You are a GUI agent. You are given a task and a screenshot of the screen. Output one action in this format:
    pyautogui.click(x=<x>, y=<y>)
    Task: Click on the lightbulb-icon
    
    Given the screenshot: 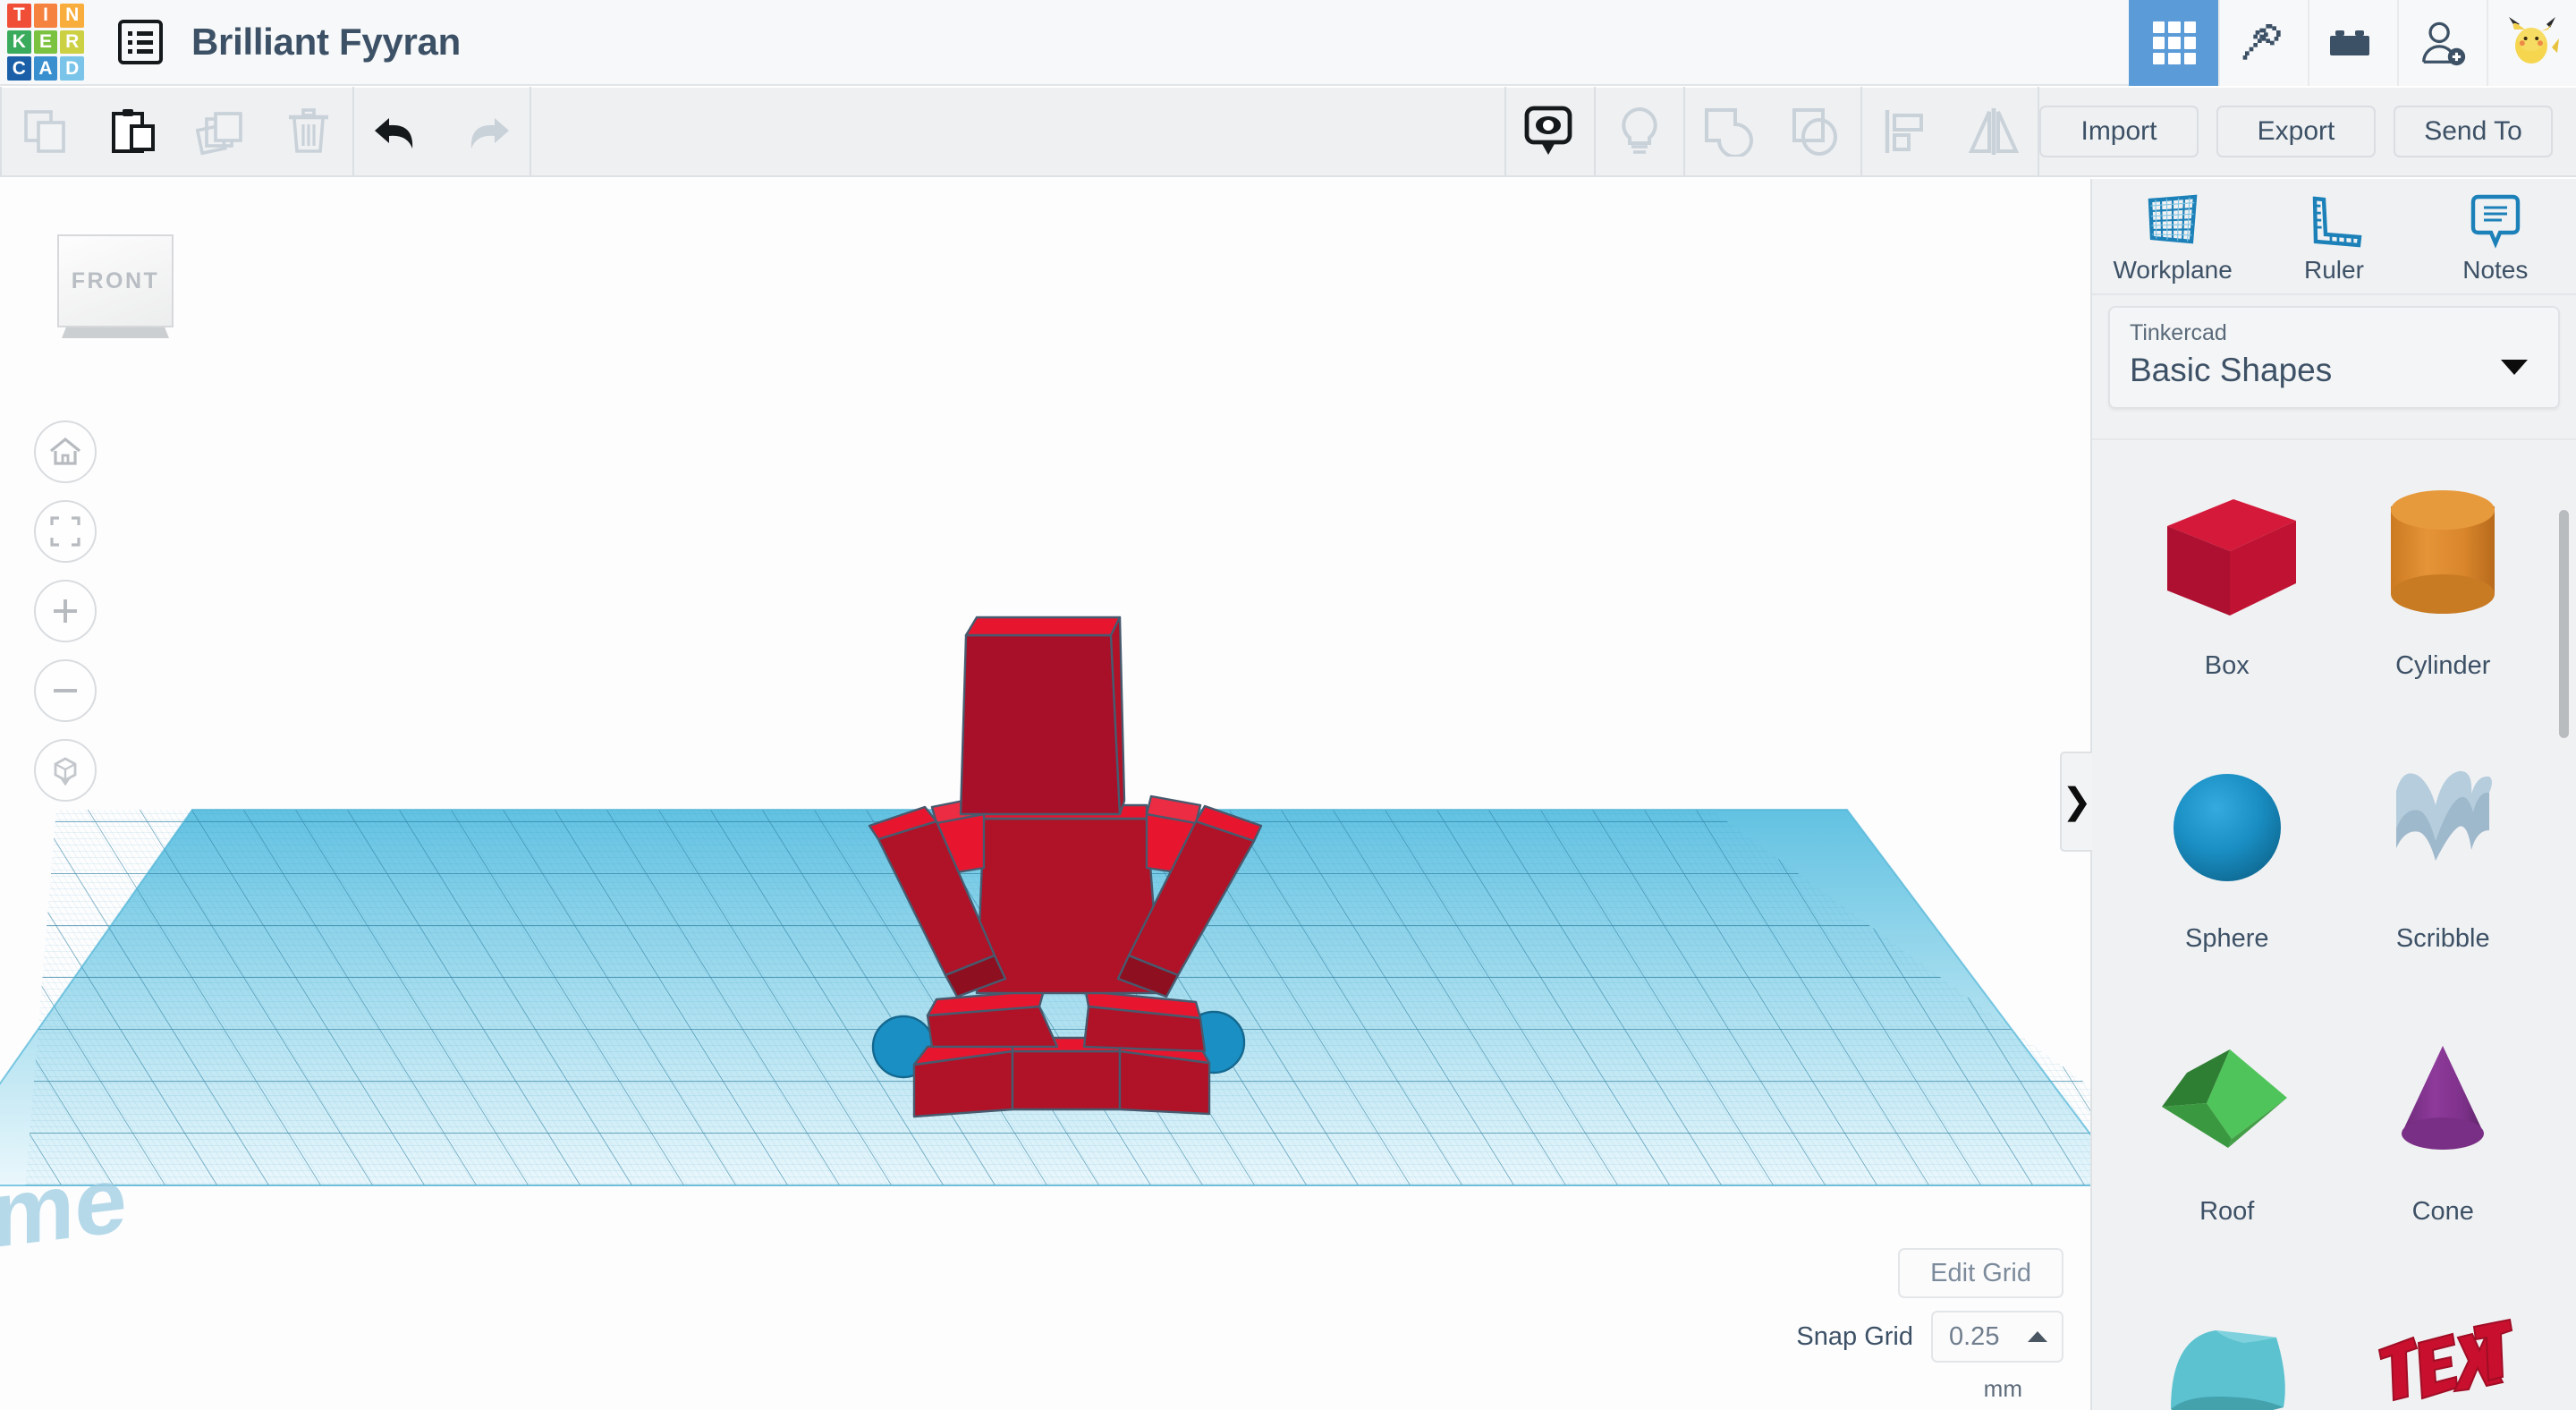 What is the action you would take?
    pyautogui.click(x=1639, y=130)
    